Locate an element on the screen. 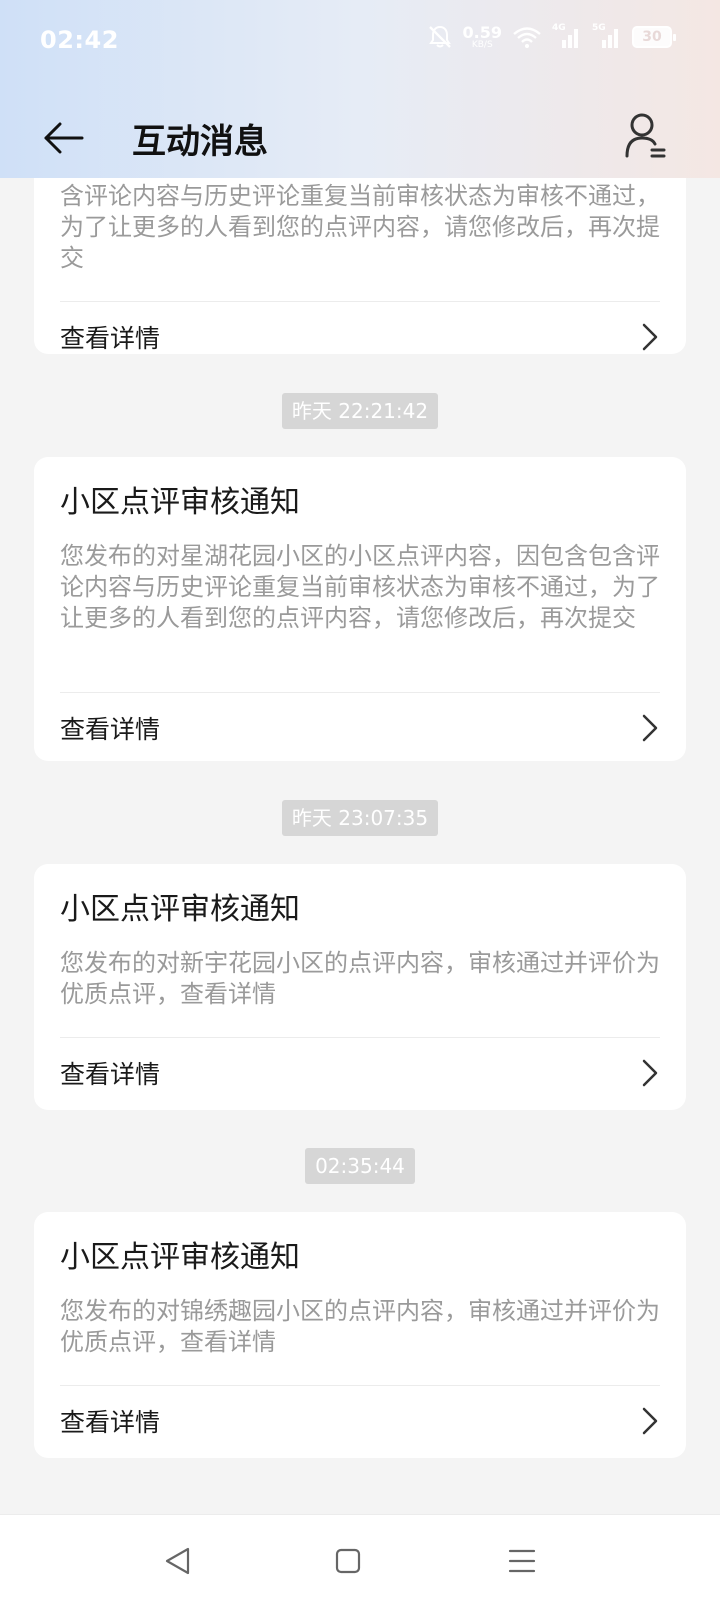 This screenshot has width=720, height=1605. cellular-signal-2: 5G is located at coordinates (607, 36).